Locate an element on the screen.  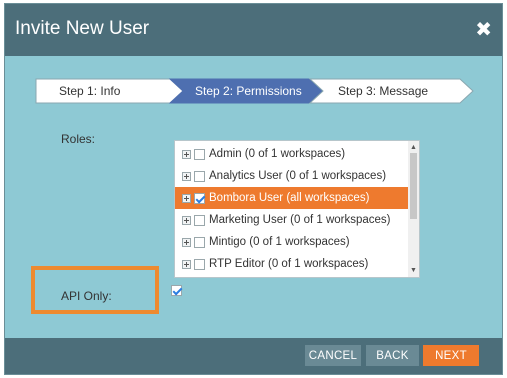
role-item-mintigo: Mintigo (0 of 1 workspaces) is located at coordinates (292, 242).